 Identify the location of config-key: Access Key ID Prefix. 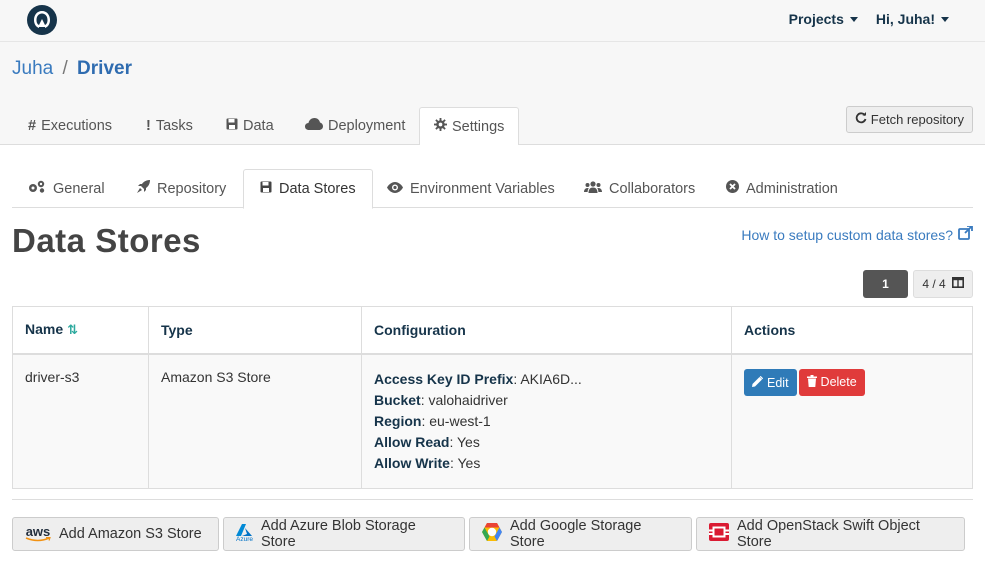
(444, 378).